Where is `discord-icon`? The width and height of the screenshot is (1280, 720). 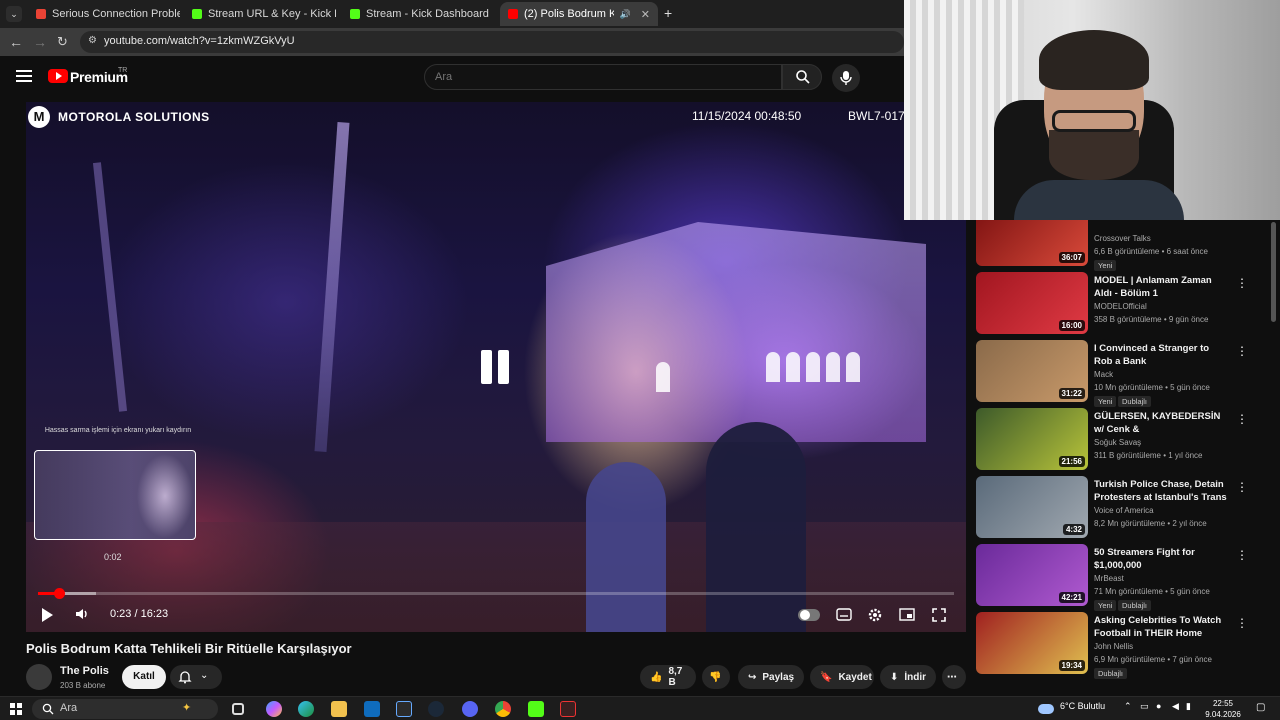
discord-icon is located at coordinates (470, 709).